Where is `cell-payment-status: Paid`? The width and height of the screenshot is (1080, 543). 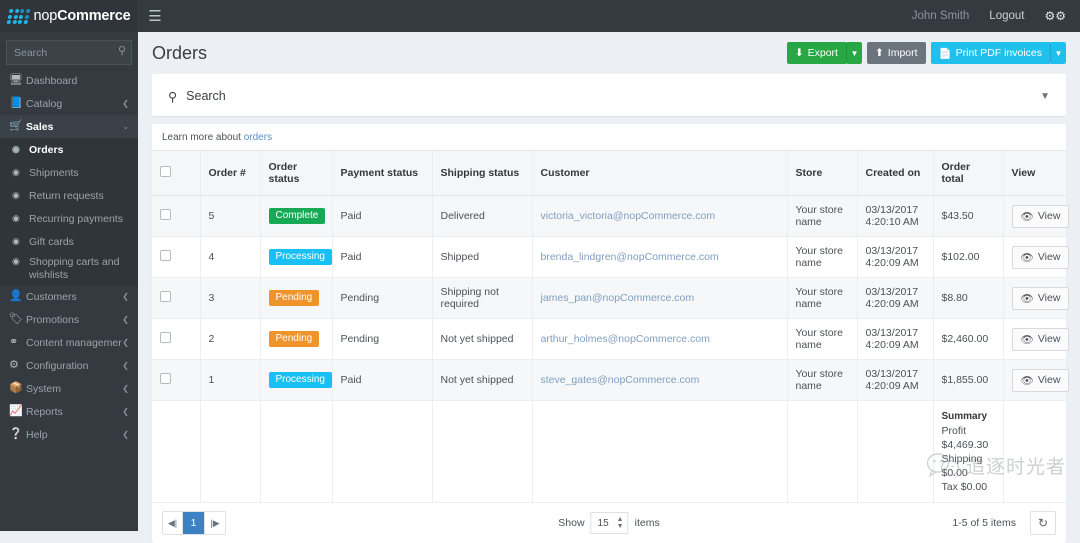
cell-payment-status: Paid is located at coordinates (382, 380).